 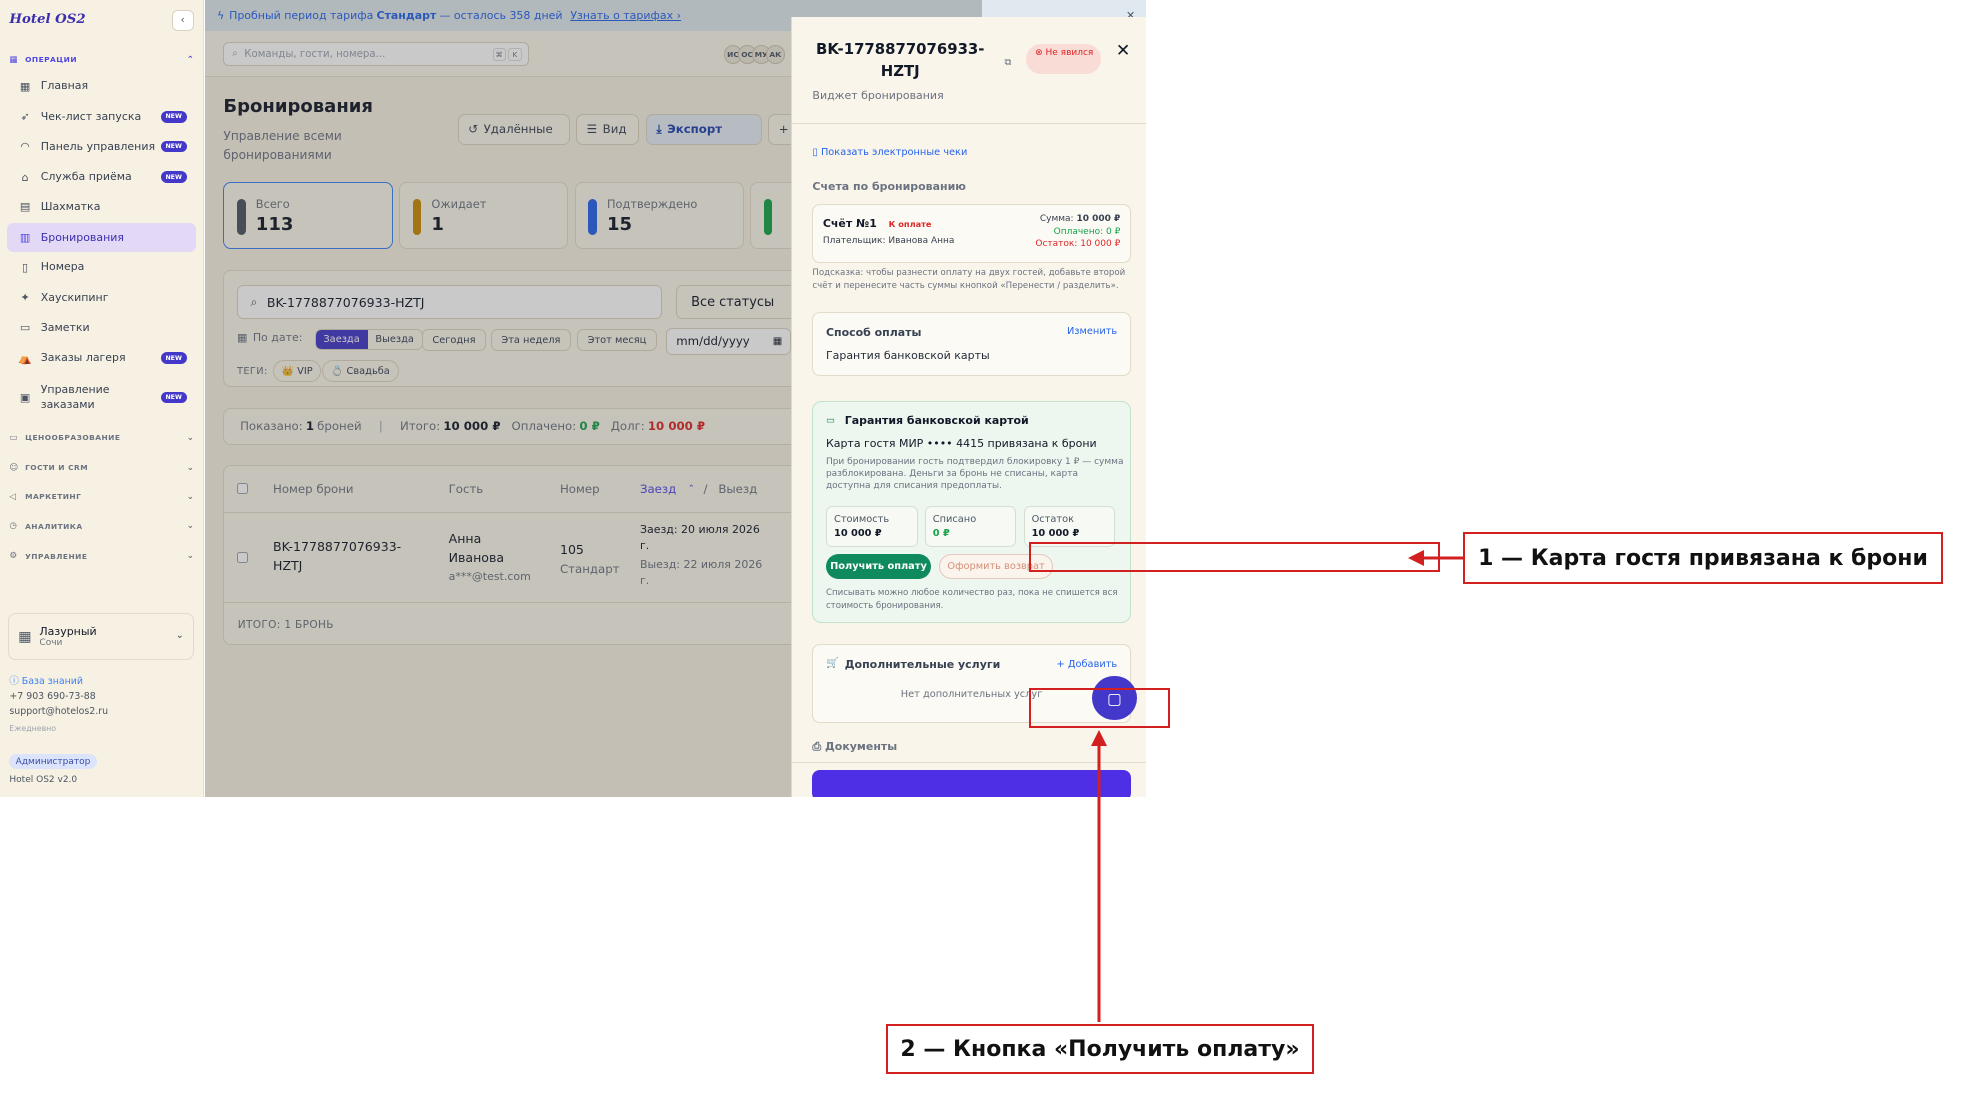 I want to click on arrow-1-head, so click(x=1416, y=558).